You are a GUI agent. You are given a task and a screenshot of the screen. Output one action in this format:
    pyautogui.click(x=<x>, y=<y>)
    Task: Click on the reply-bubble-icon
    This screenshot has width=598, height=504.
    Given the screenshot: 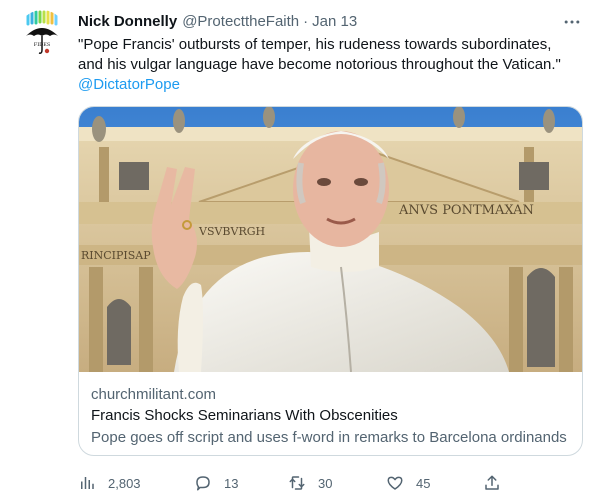 What is the action you would take?
    pyautogui.click(x=203, y=483)
    